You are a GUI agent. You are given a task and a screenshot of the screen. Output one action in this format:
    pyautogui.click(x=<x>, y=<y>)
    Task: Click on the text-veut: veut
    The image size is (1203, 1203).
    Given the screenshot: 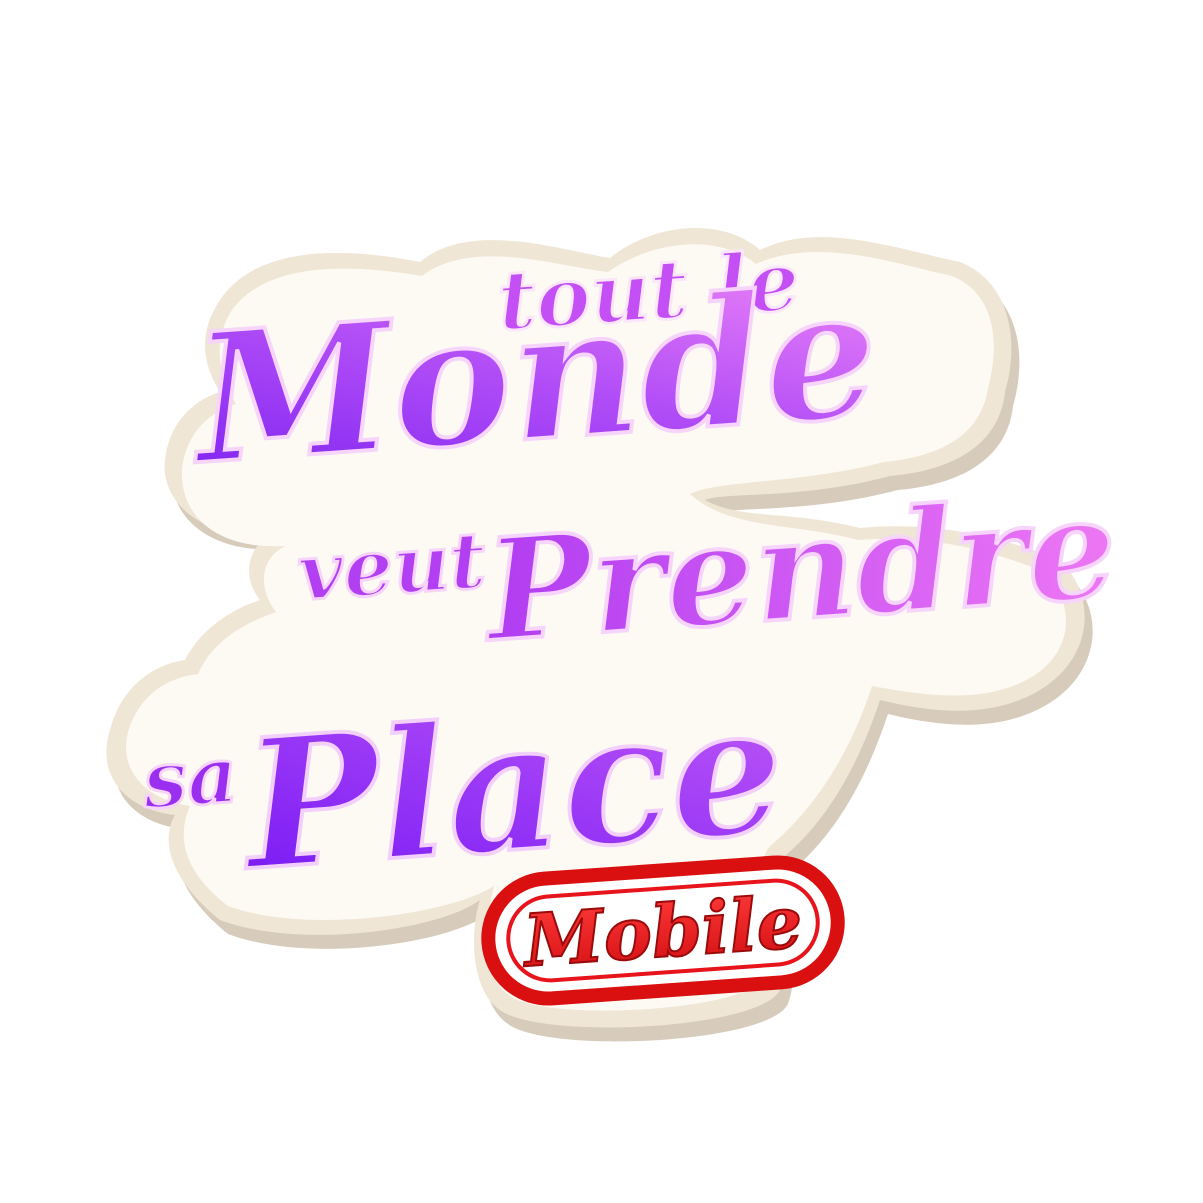 What is the action you would take?
    pyautogui.click(x=392, y=567)
    